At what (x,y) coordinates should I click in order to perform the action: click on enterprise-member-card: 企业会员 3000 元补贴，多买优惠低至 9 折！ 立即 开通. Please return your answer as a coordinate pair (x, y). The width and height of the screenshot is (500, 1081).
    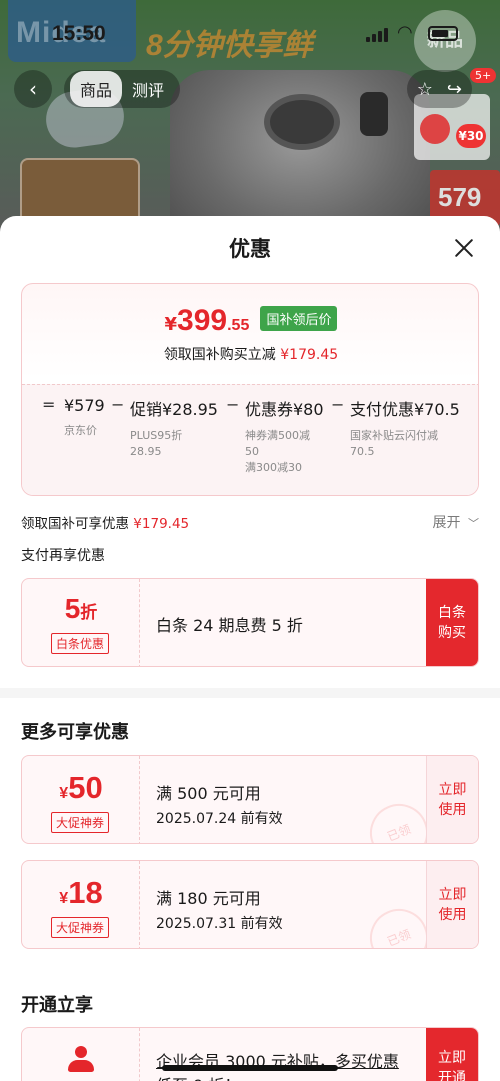
    Looking at the image, I should click on (250, 1054).